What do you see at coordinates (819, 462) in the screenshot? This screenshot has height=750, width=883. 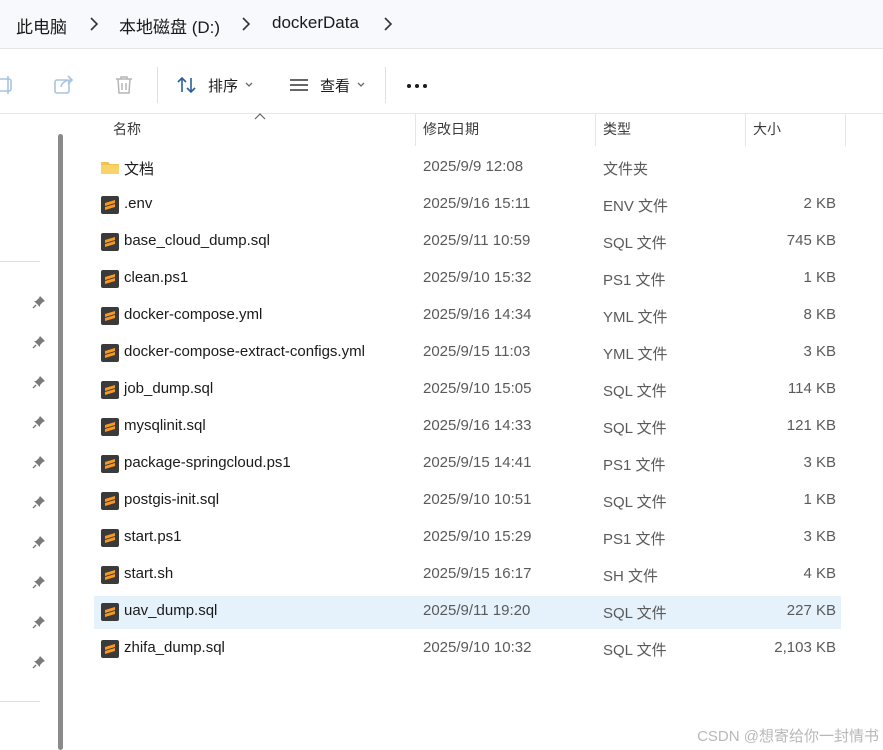 I see `file-size: 3 KB` at bounding box center [819, 462].